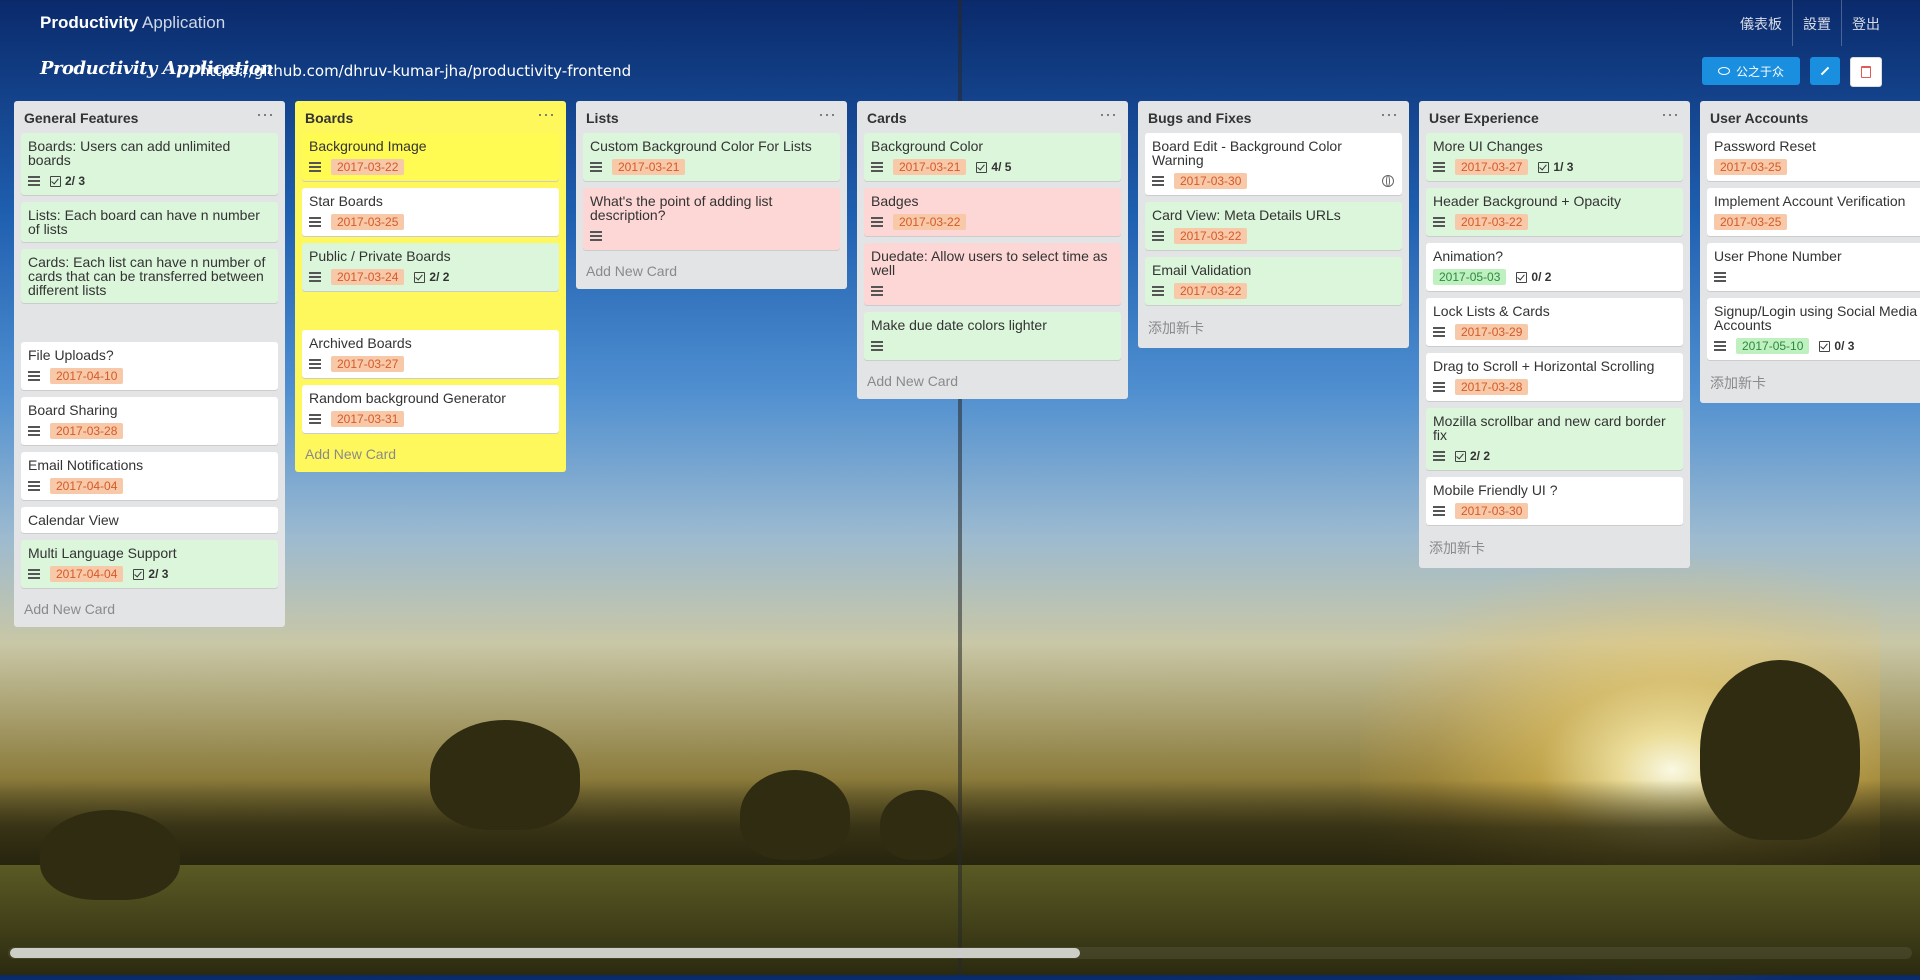  What do you see at coordinates (430, 117) in the screenshot?
I see `list-header: Boards ⋯` at bounding box center [430, 117].